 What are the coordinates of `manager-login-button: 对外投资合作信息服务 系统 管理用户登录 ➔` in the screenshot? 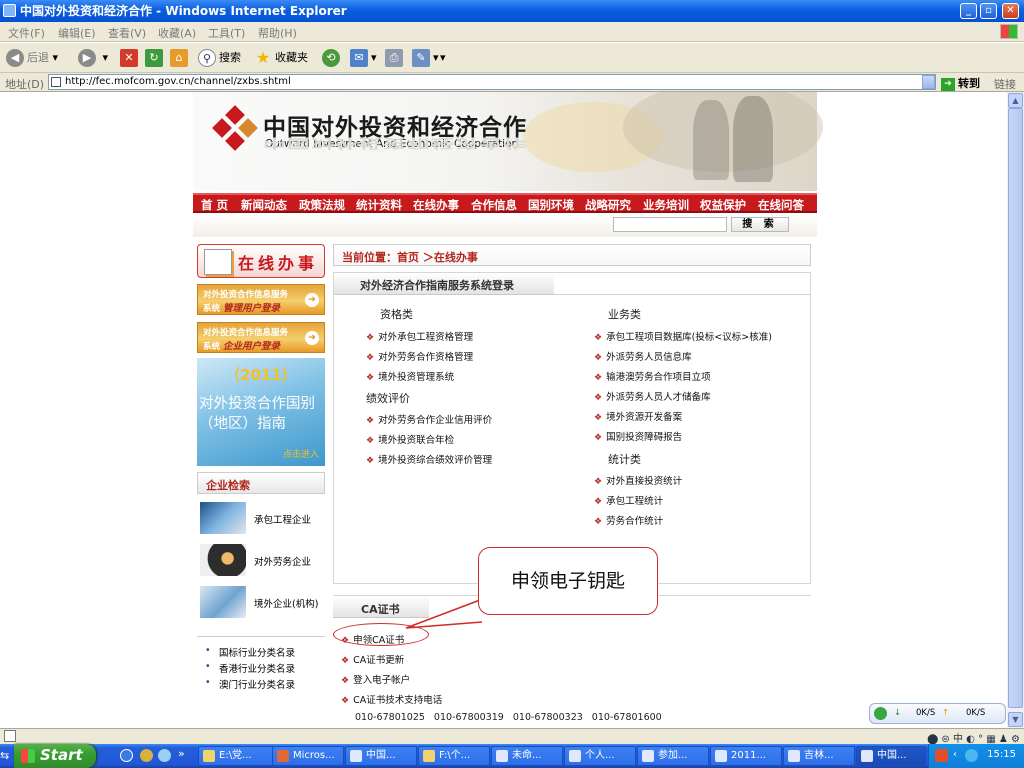 It's located at (261, 299).